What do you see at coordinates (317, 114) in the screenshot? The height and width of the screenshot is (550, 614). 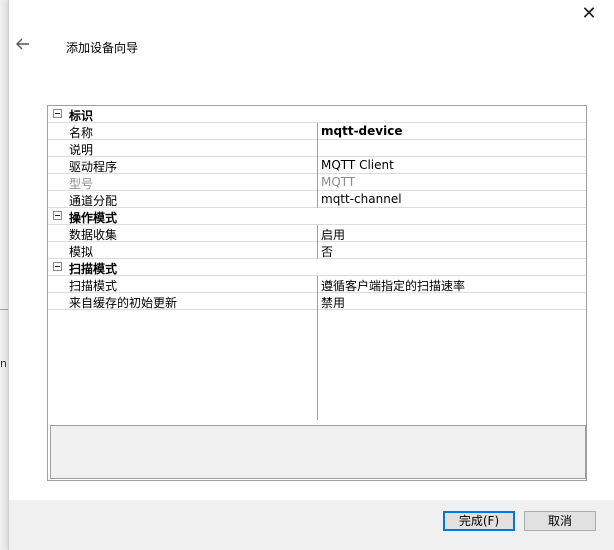 I see `category-row-identification: 标识` at bounding box center [317, 114].